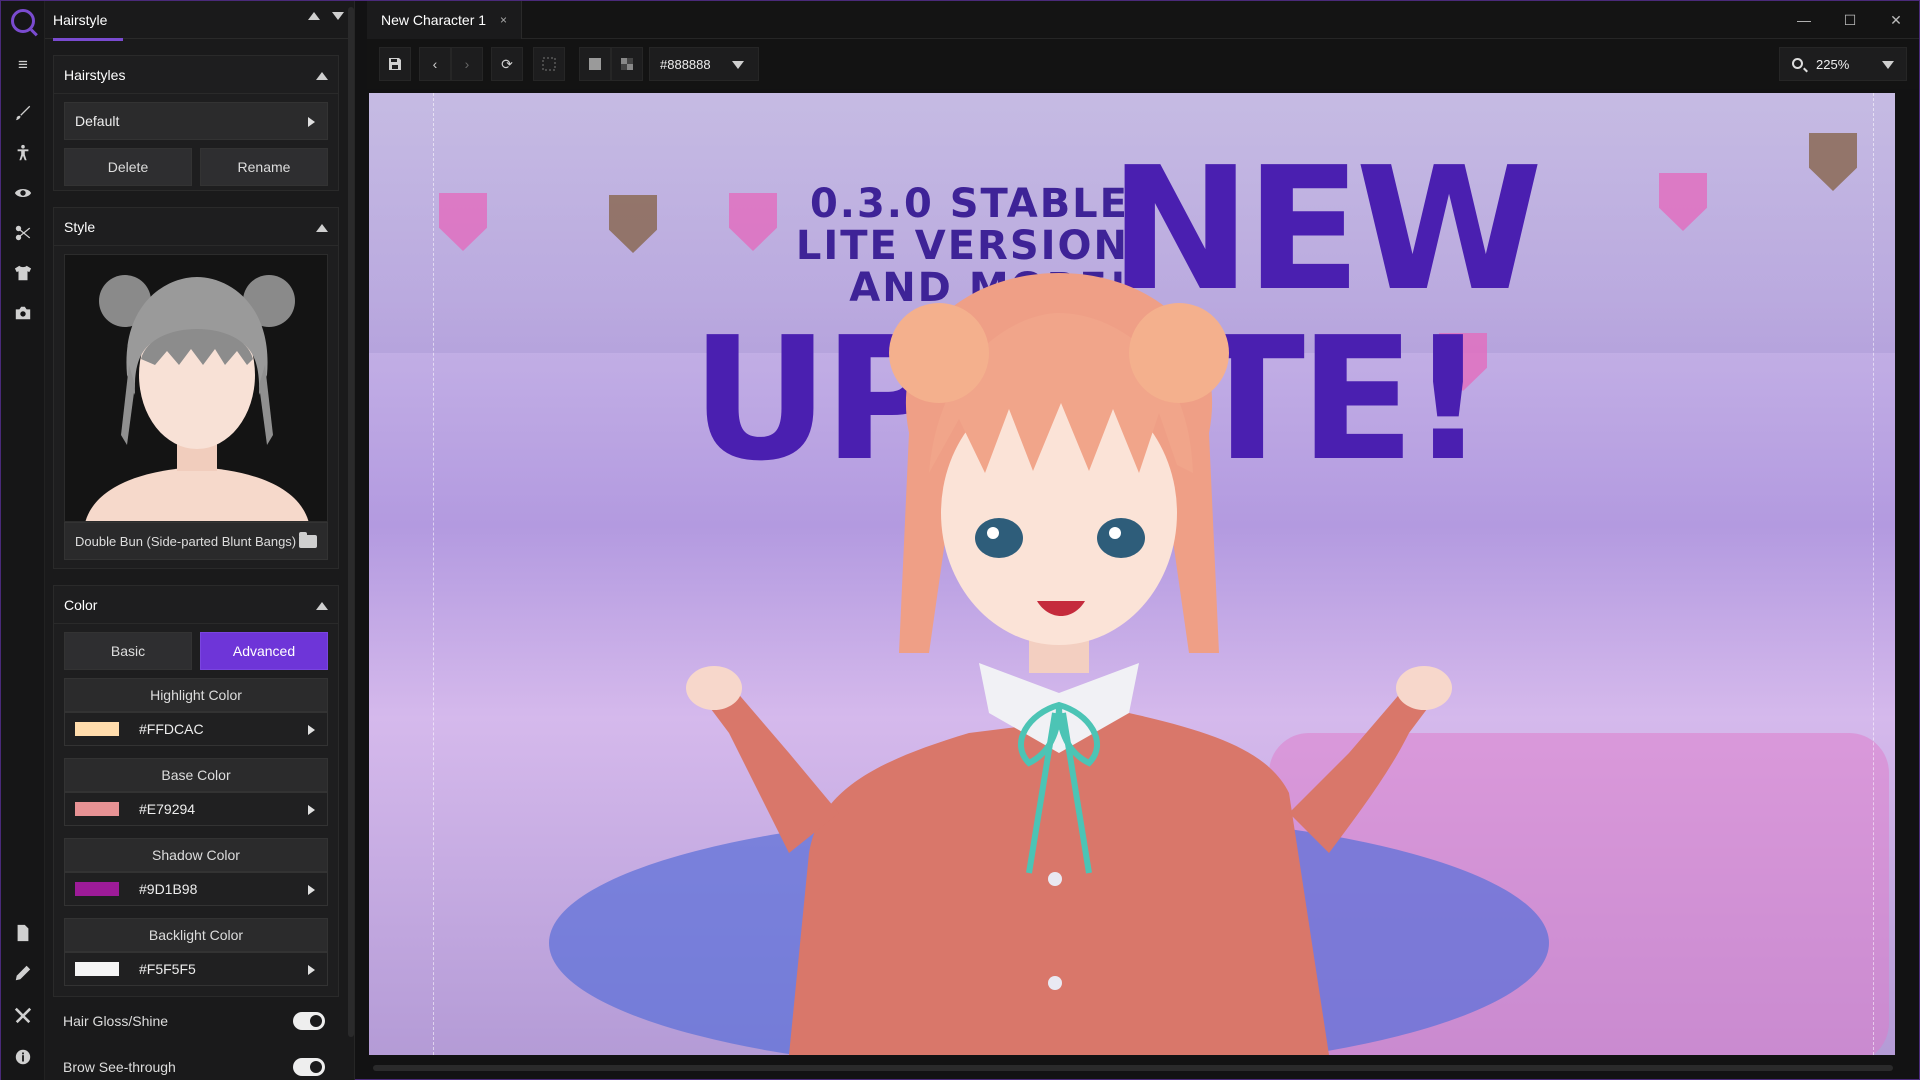 This screenshot has width=1920, height=1080. What do you see at coordinates (1896, 20) in the screenshot?
I see `close-window-icon: ✕` at bounding box center [1896, 20].